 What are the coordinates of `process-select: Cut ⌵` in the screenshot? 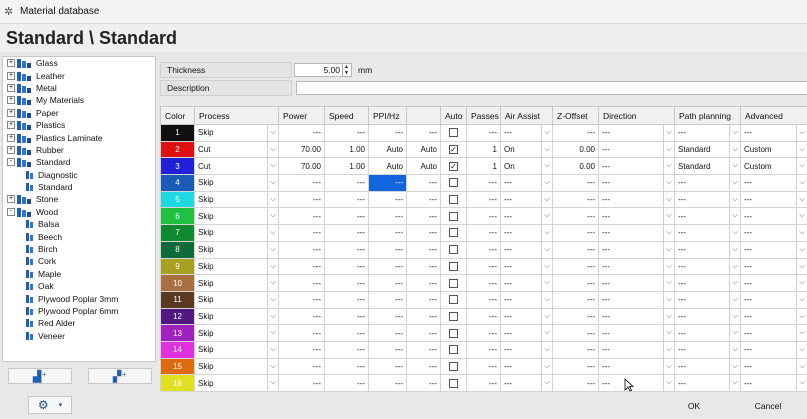 It's located at (236, 166).